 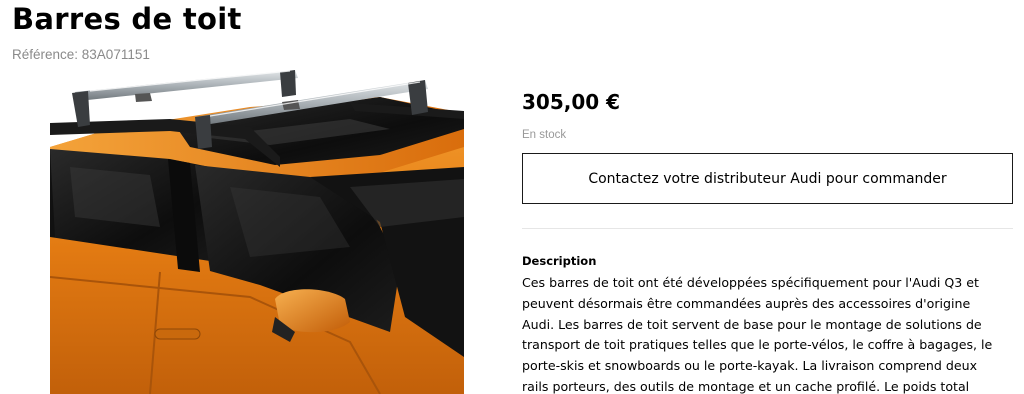 What do you see at coordinates (81, 54) in the screenshot?
I see `product-reference: Référence: 83A071151` at bounding box center [81, 54].